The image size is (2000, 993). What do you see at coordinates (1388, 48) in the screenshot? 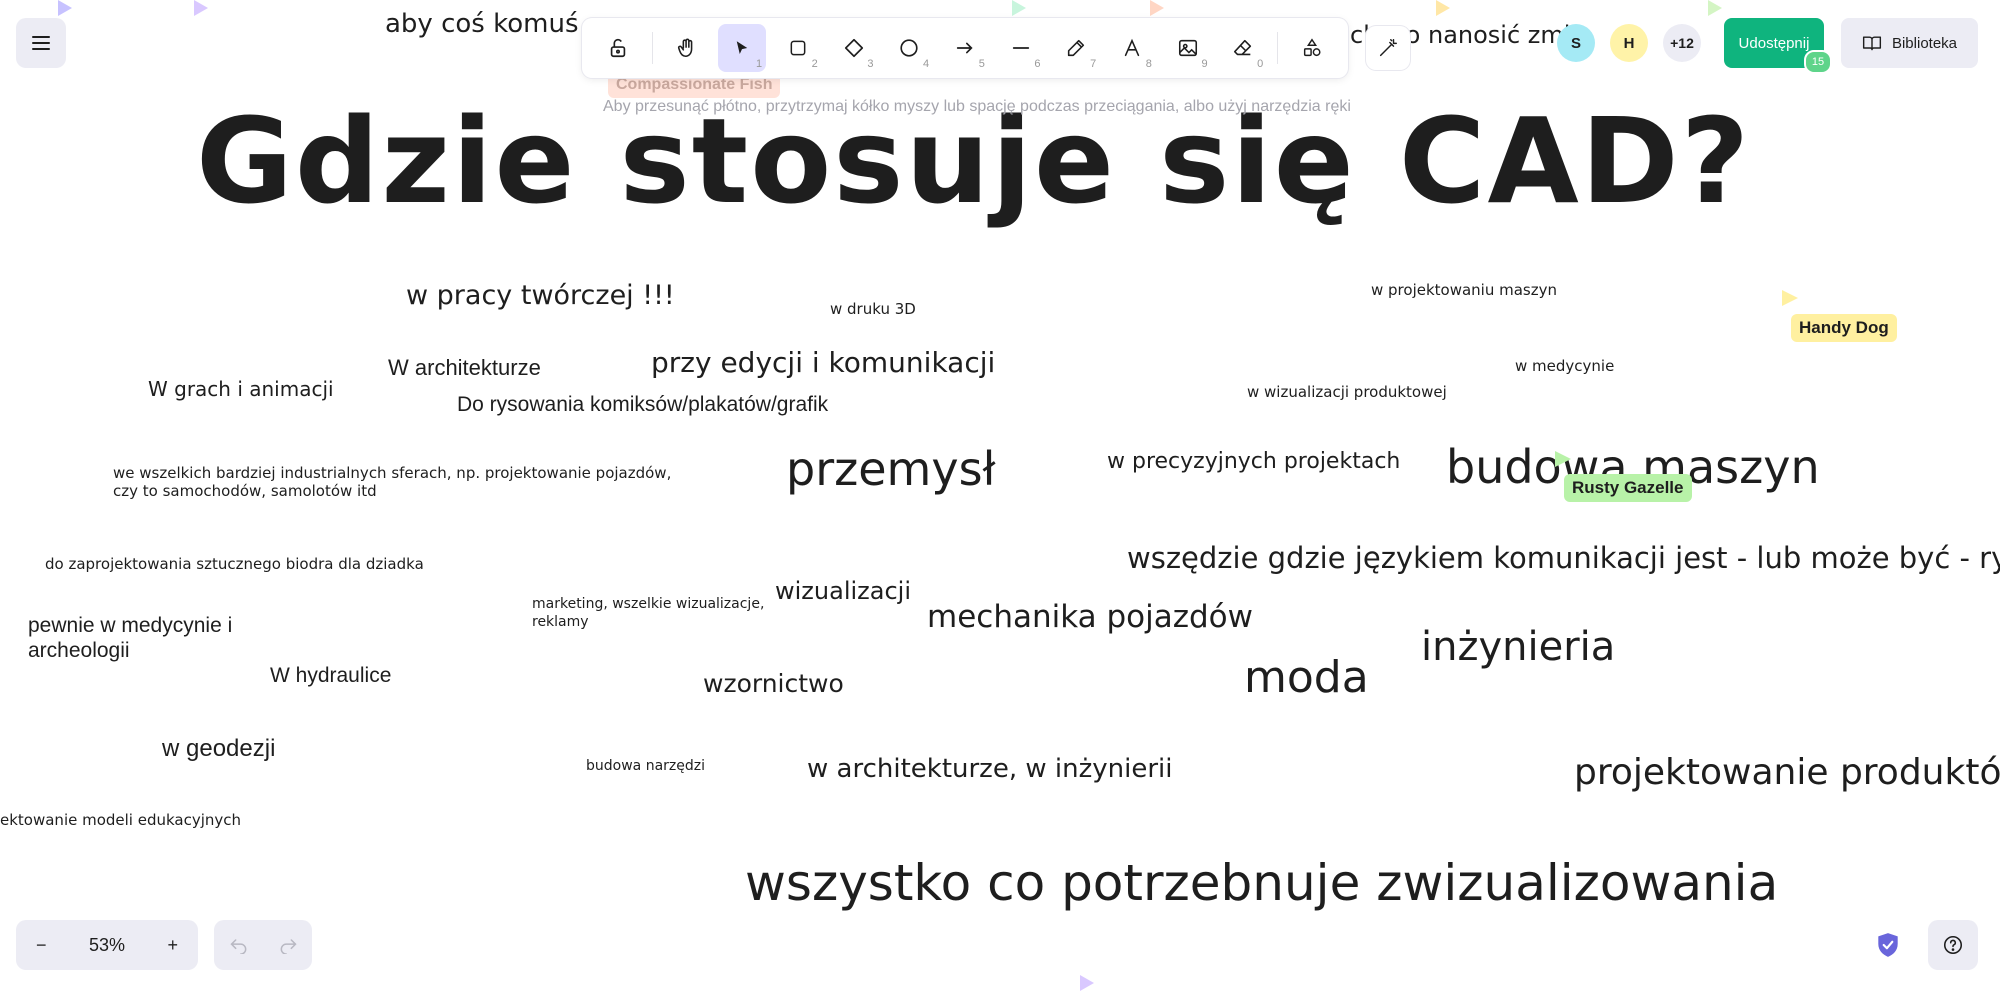
I see `magic-tool-button` at bounding box center [1388, 48].